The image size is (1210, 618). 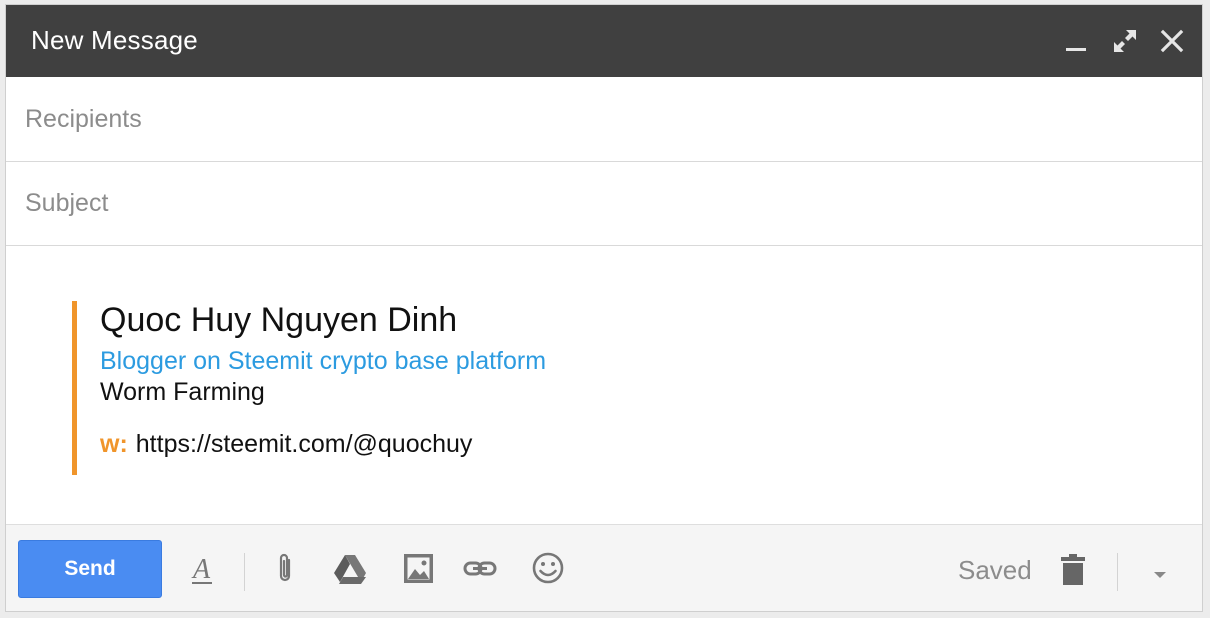 What do you see at coordinates (323, 361) in the screenshot?
I see `signature-role: Blogger on Steemit crypto base platform` at bounding box center [323, 361].